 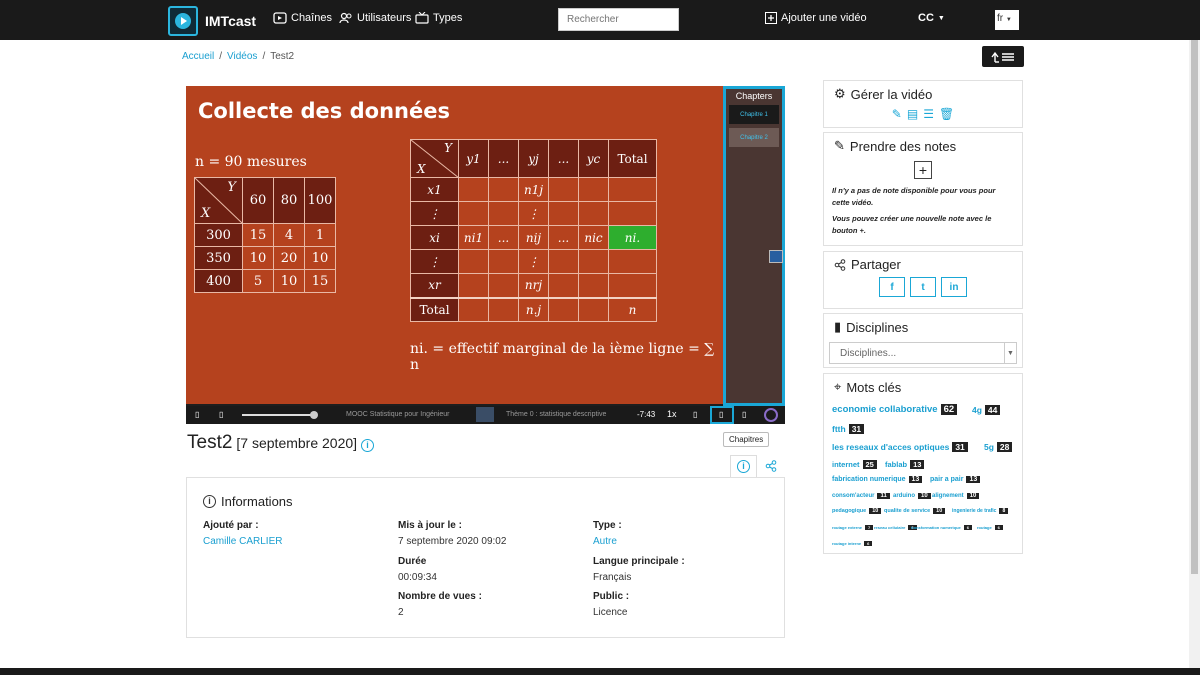 I want to click on toggle-sidebar-button, so click(x=1003, y=56).